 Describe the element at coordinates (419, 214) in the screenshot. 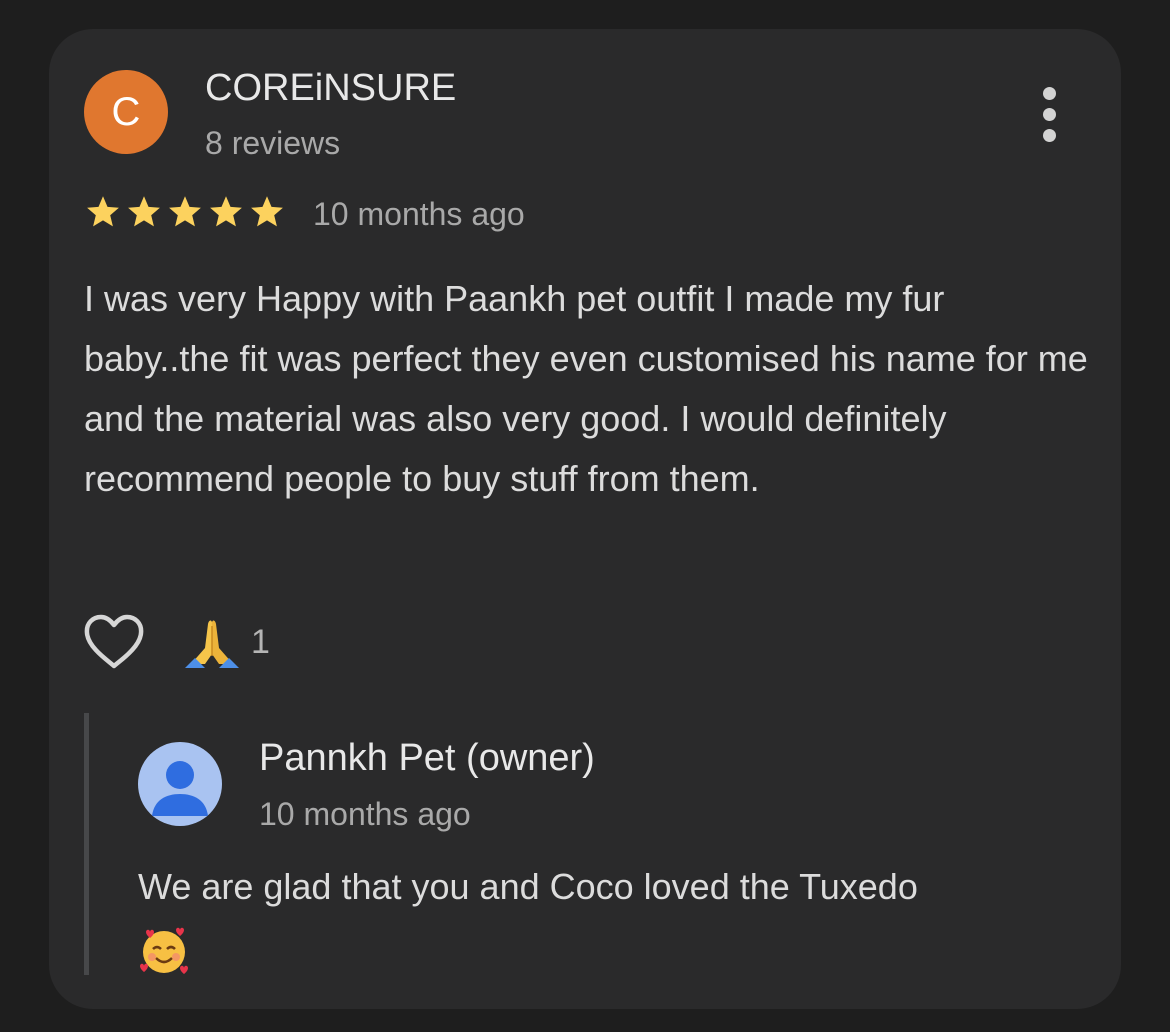

I see `review-time: 10 months ago` at that location.